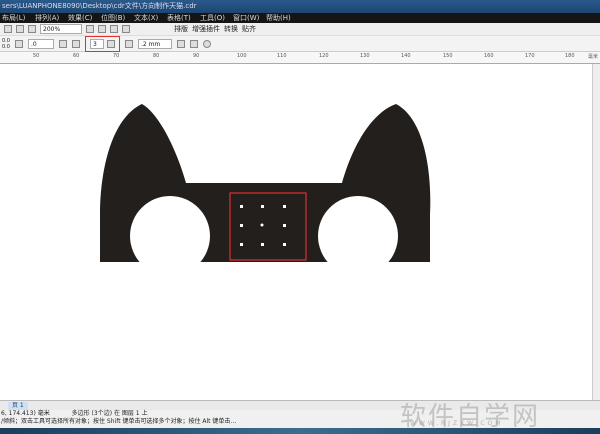 This screenshot has height=434, width=600. Describe the element at coordinates (114, 29) in the screenshot. I see `zoom-page-icon` at that location.